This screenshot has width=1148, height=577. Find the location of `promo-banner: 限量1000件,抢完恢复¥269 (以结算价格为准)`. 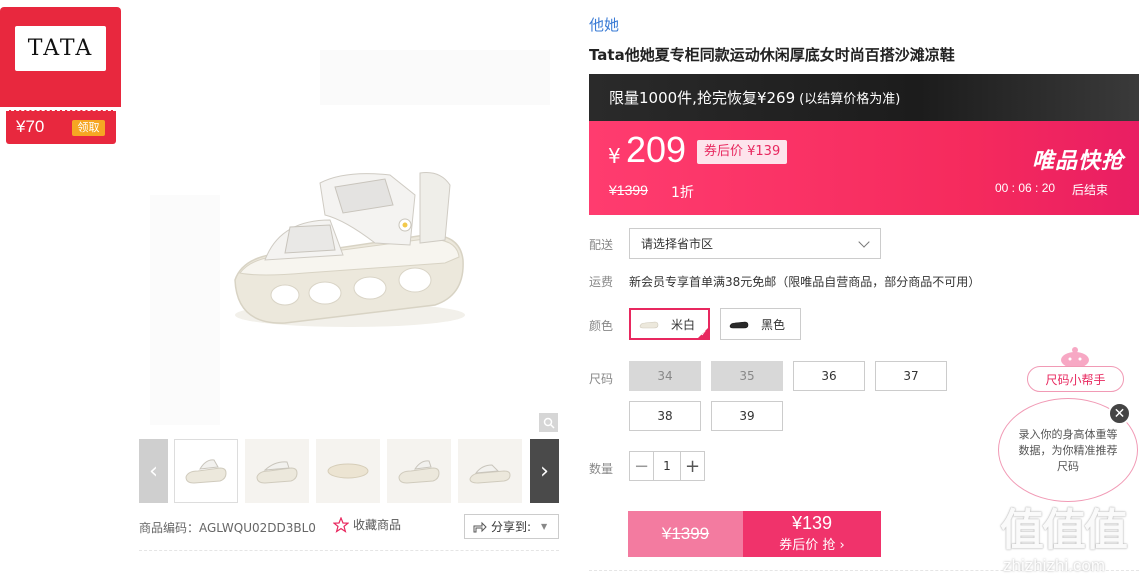

promo-banner: 限量1000件,抢完恢复¥269 (以结算价格为准) is located at coordinates (864, 97).